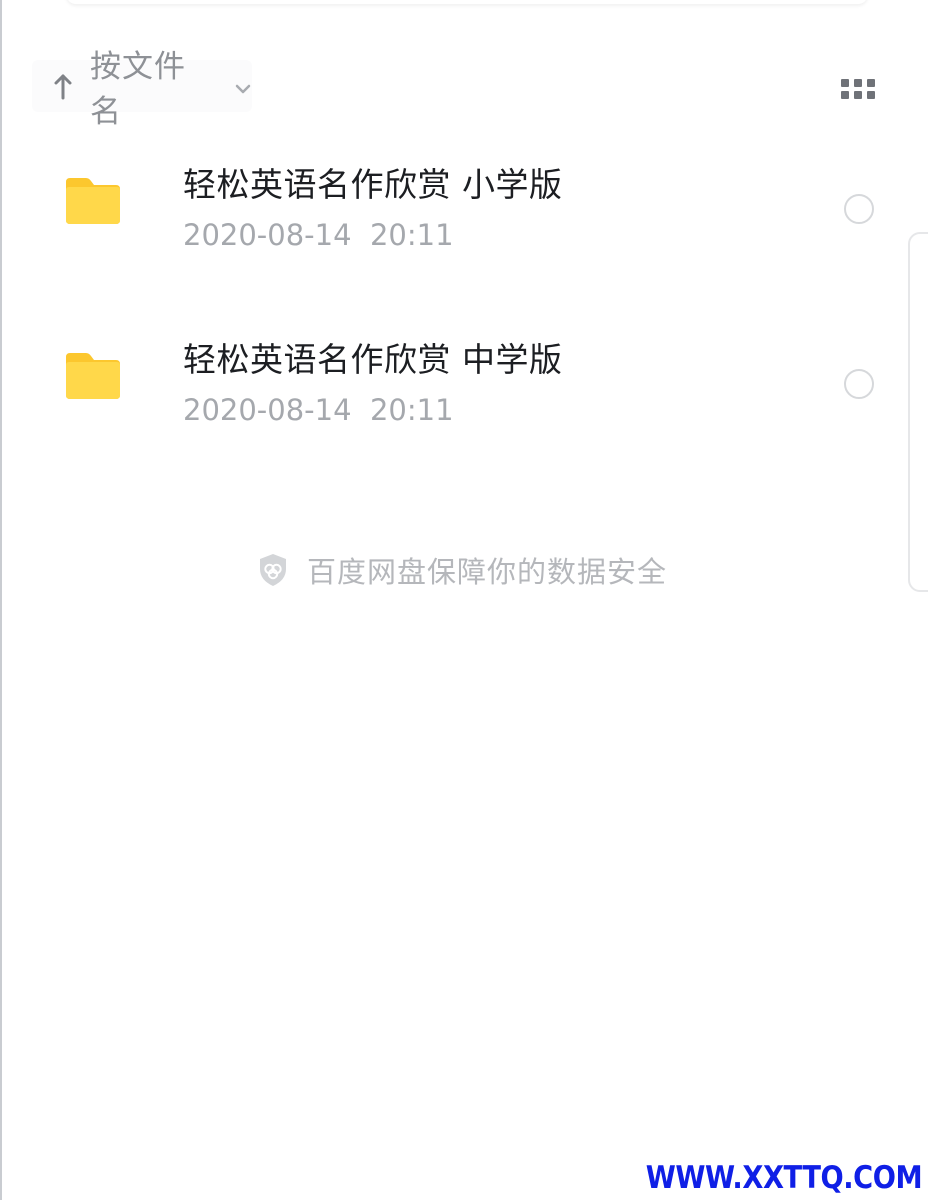  What do you see at coordinates (783, 1178) in the screenshot?
I see `watermark-text: WWW.XXTTQ.COM` at bounding box center [783, 1178].